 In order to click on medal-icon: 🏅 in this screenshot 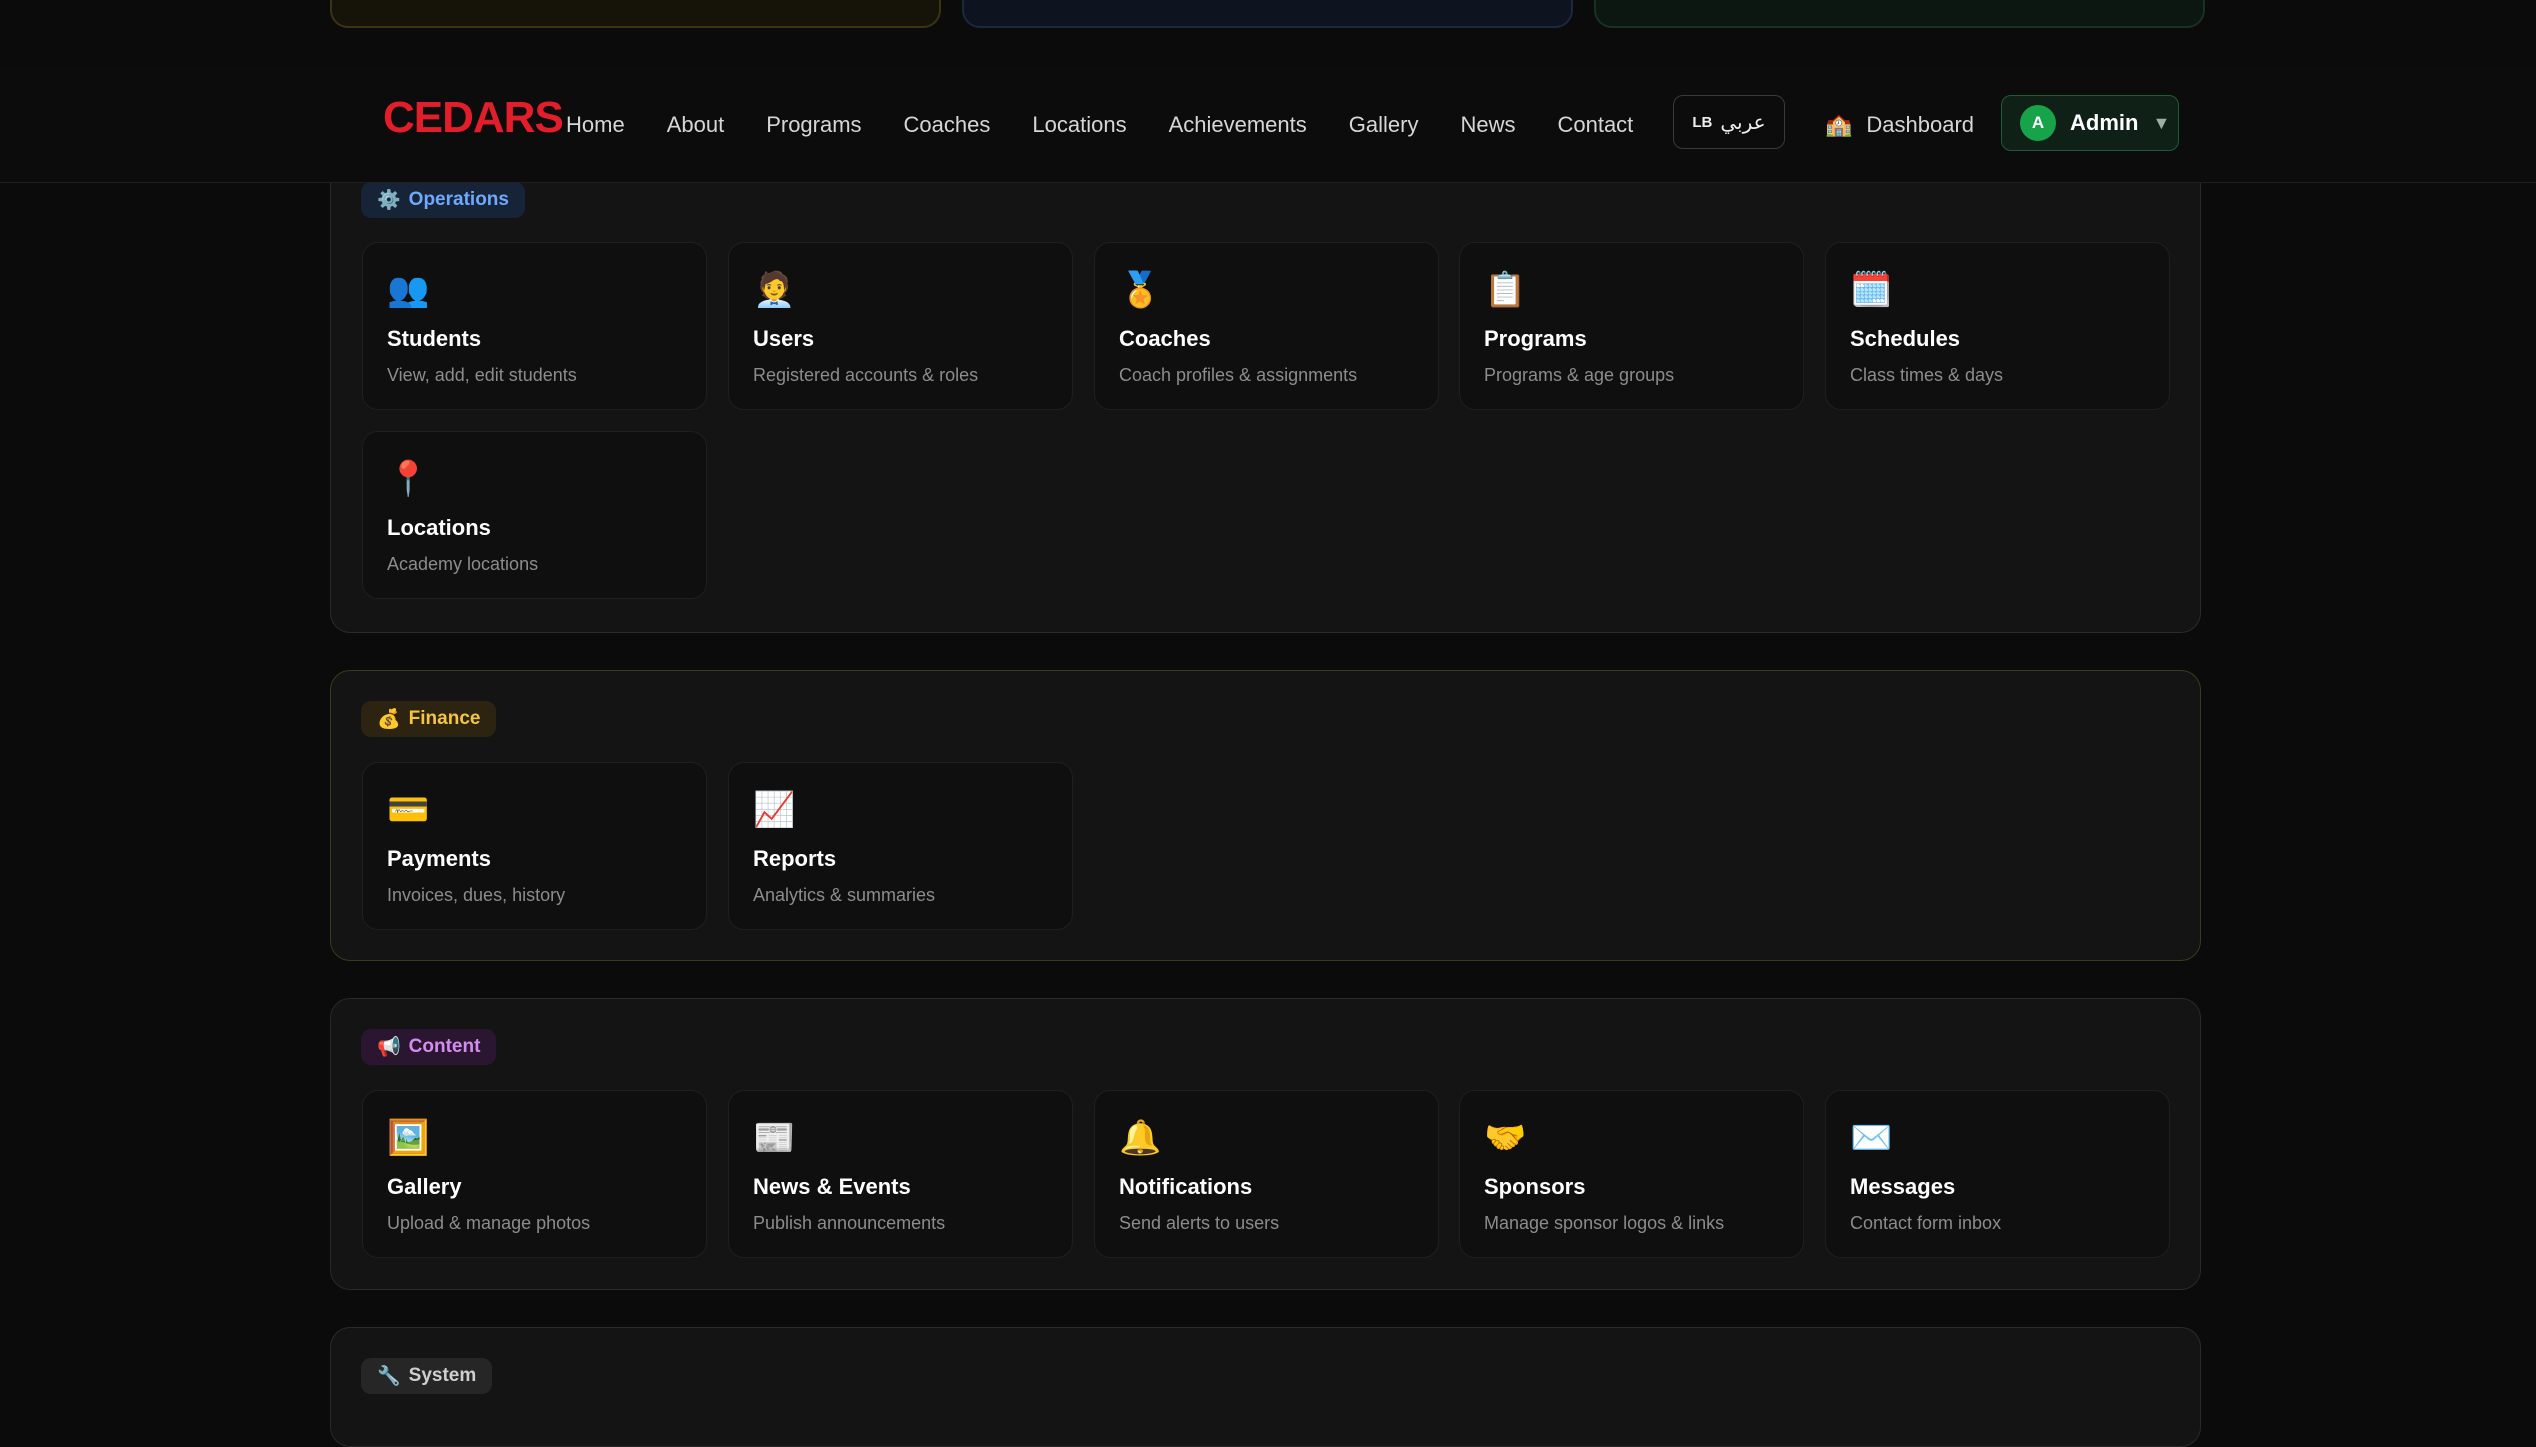, I will do `click(1140, 290)`.